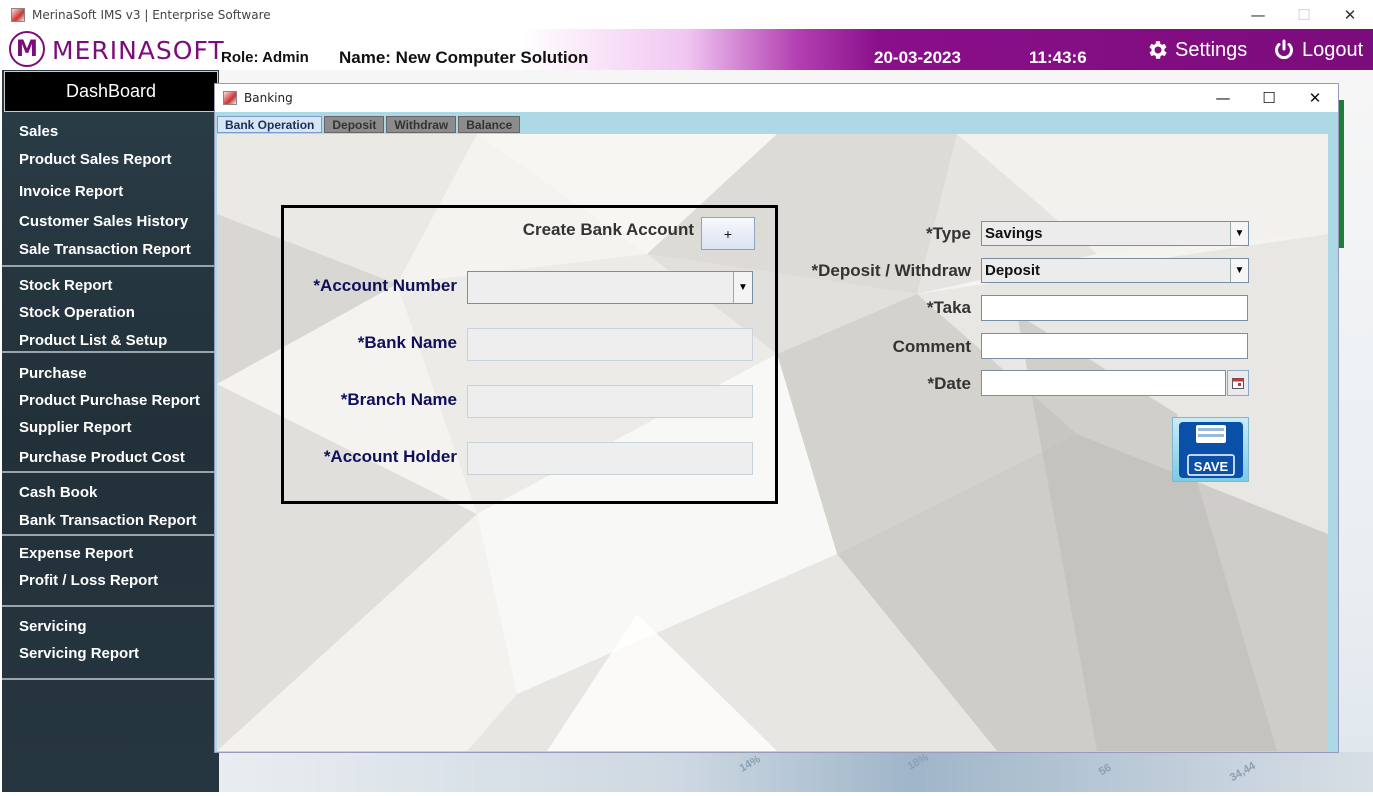 The height and width of the screenshot is (796, 1373). I want to click on background-label: 18%, so click(918, 762).